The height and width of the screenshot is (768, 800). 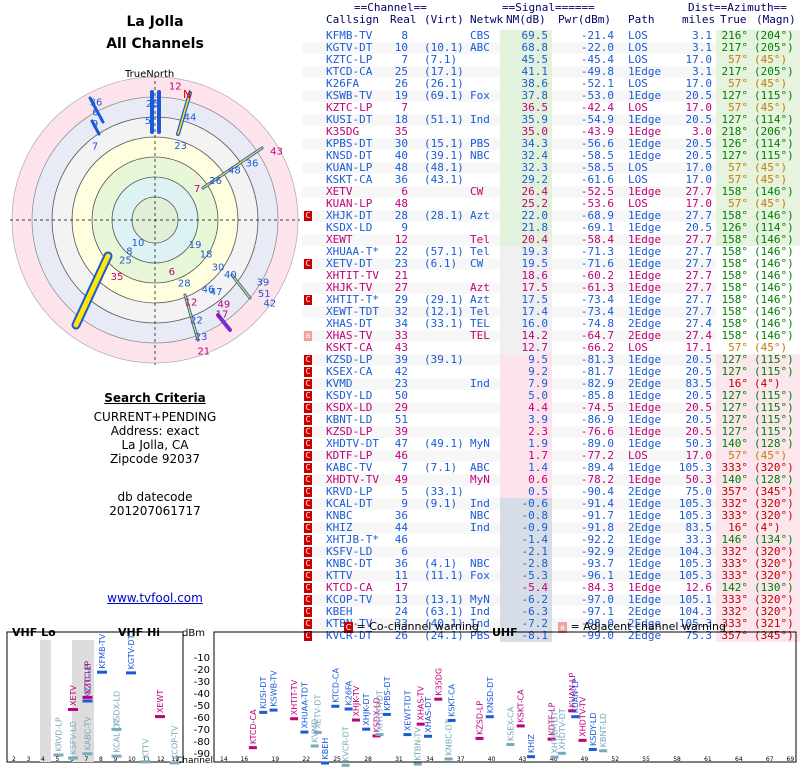 What do you see at coordinates (276, 152) in the screenshot?
I see `radar-channel-label: 43` at bounding box center [276, 152].